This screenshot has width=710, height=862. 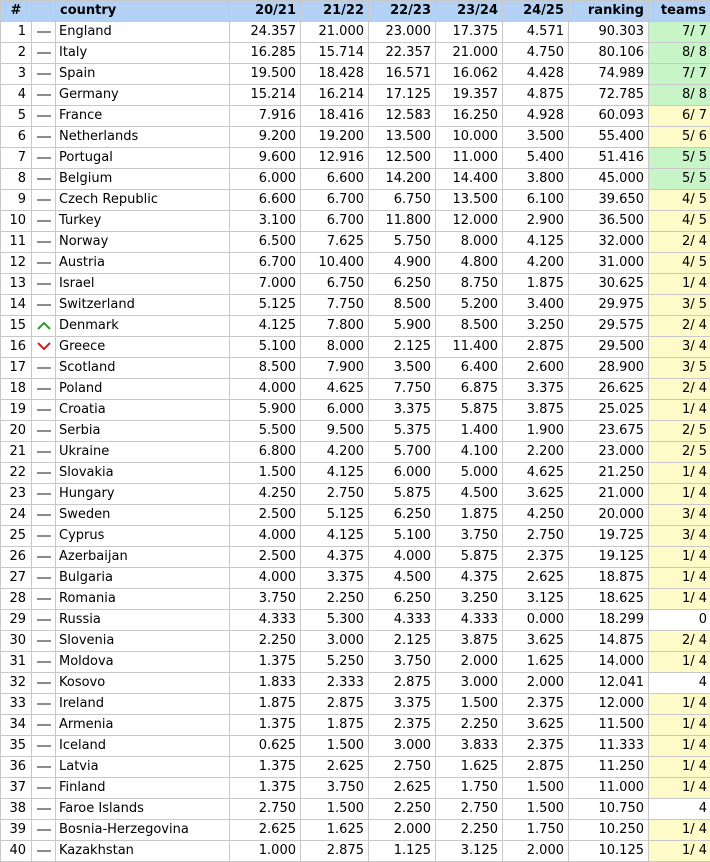 I want to click on teams-remaining: 1/ 4, so click(x=679, y=746).